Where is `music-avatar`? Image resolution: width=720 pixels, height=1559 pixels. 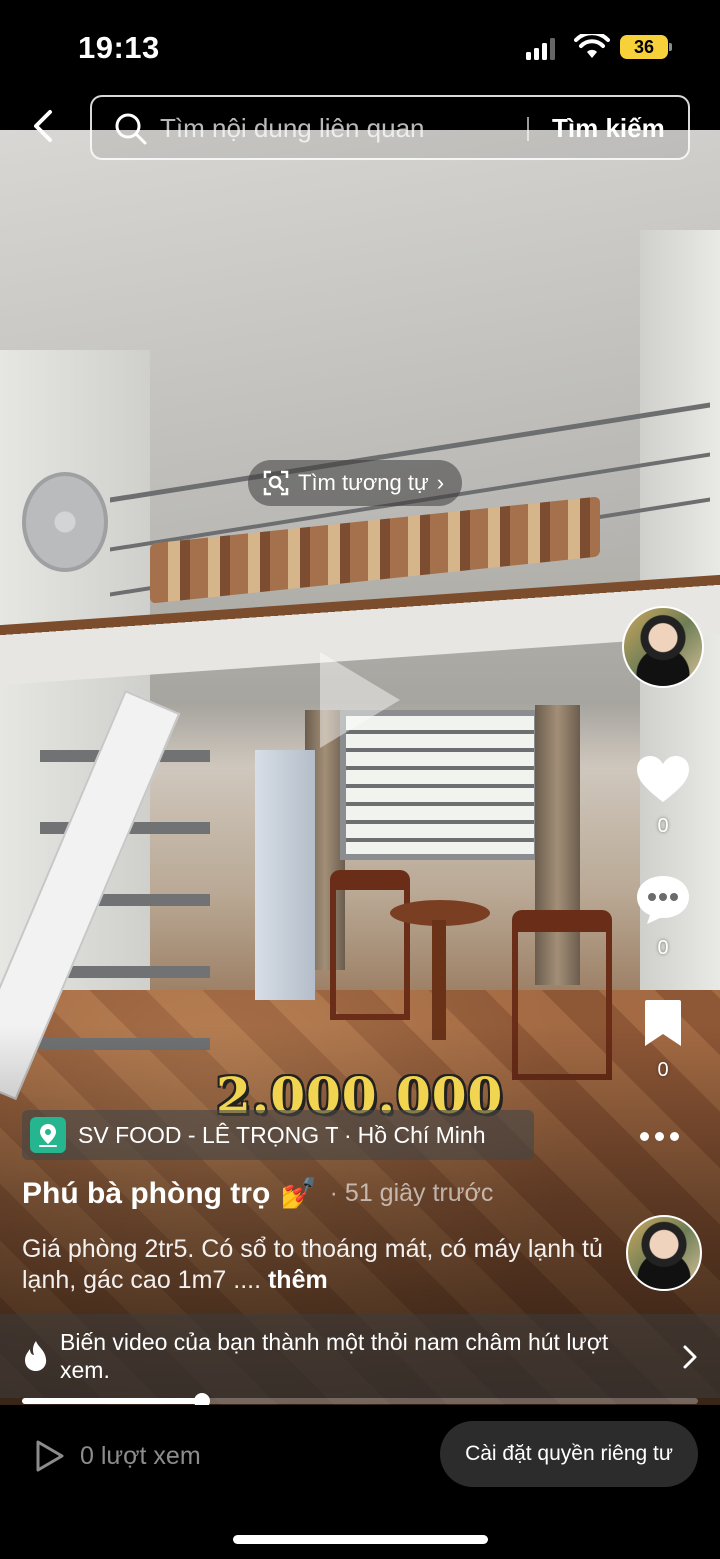 music-avatar is located at coordinates (664, 1253).